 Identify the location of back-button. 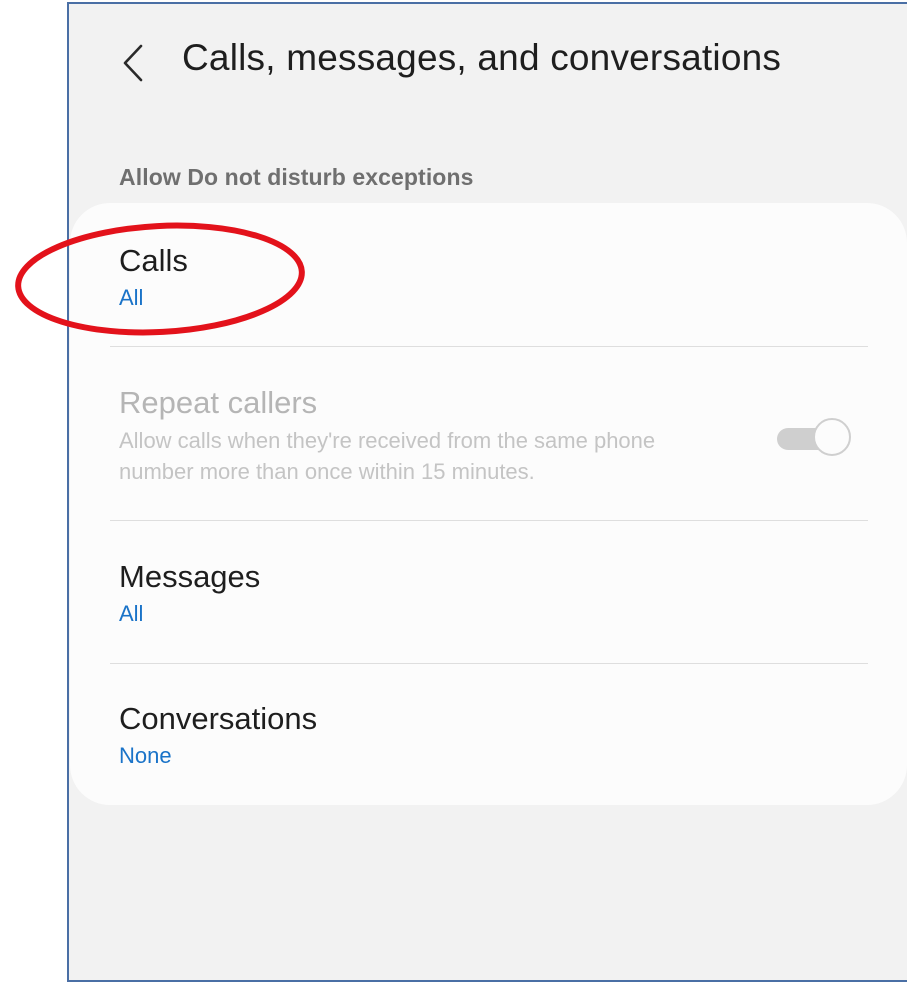
(133, 63).